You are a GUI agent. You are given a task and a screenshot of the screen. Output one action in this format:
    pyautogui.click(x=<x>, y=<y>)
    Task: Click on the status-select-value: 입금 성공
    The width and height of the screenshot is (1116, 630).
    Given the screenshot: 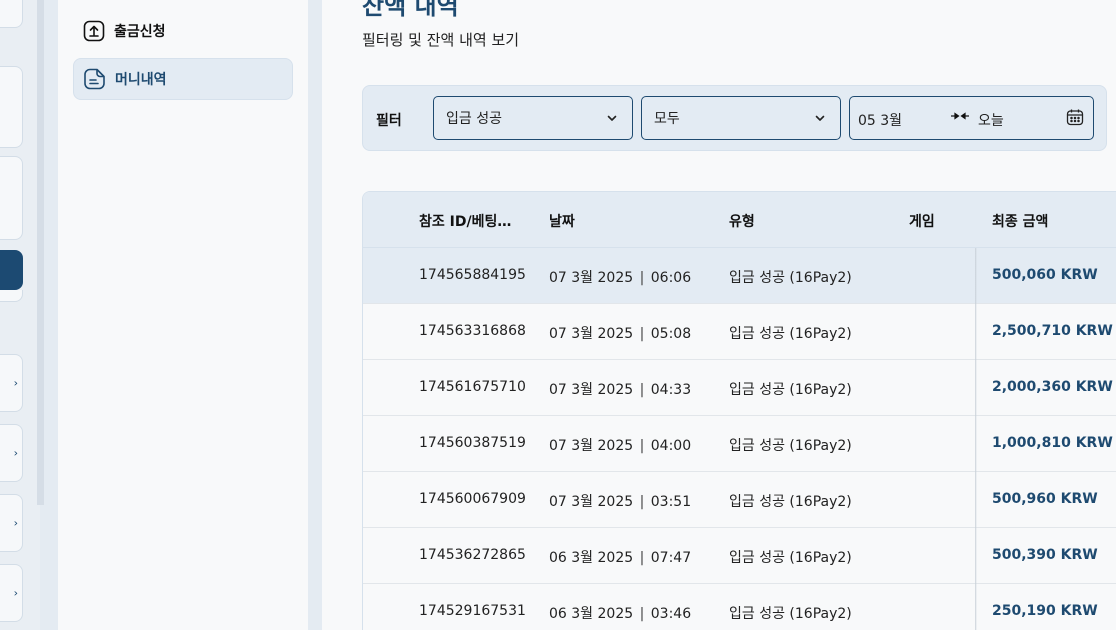 What is the action you would take?
    pyautogui.click(x=474, y=119)
    